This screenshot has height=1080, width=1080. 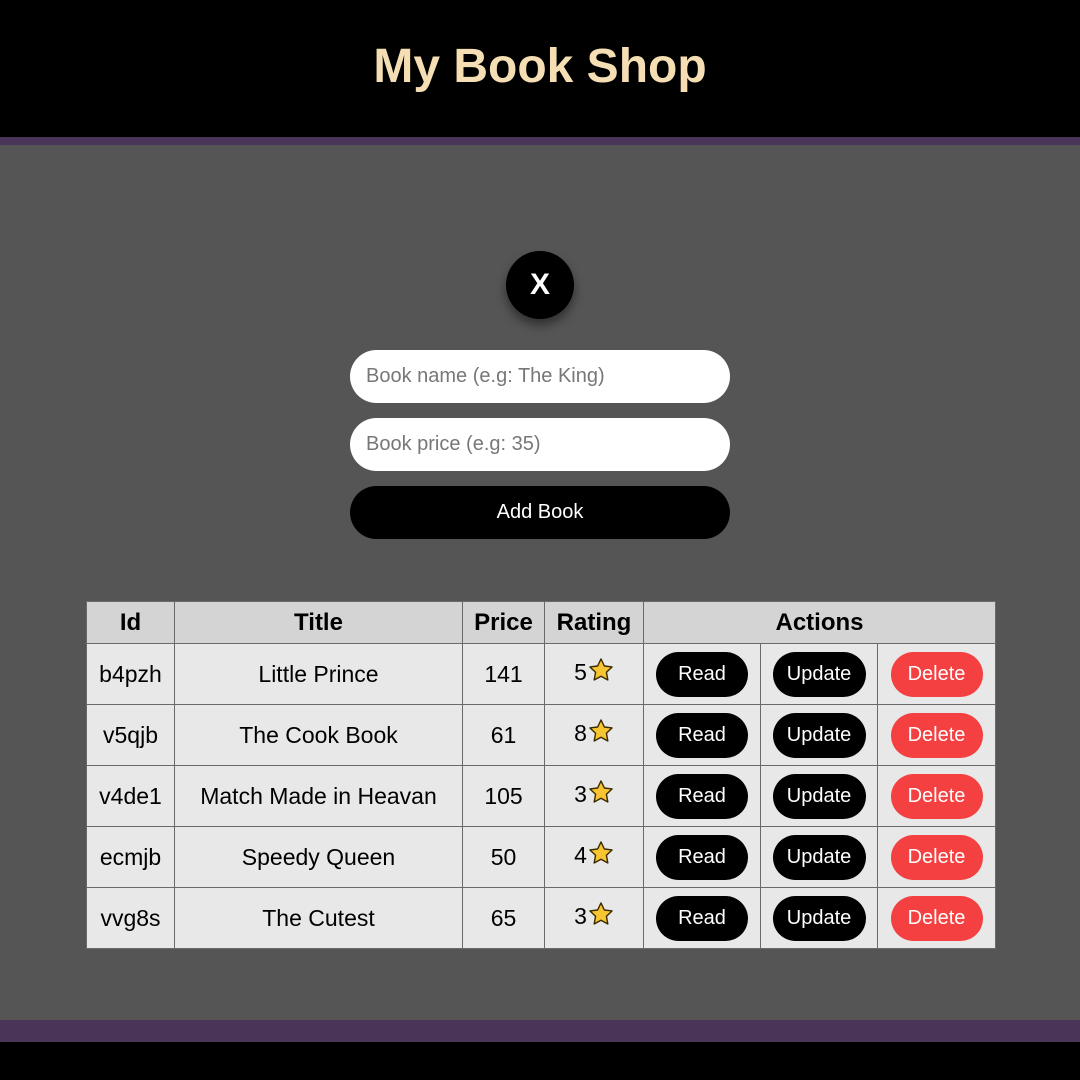 What do you see at coordinates (130, 674) in the screenshot?
I see `book-id: b4pzh` at bounding box center [130, 674].